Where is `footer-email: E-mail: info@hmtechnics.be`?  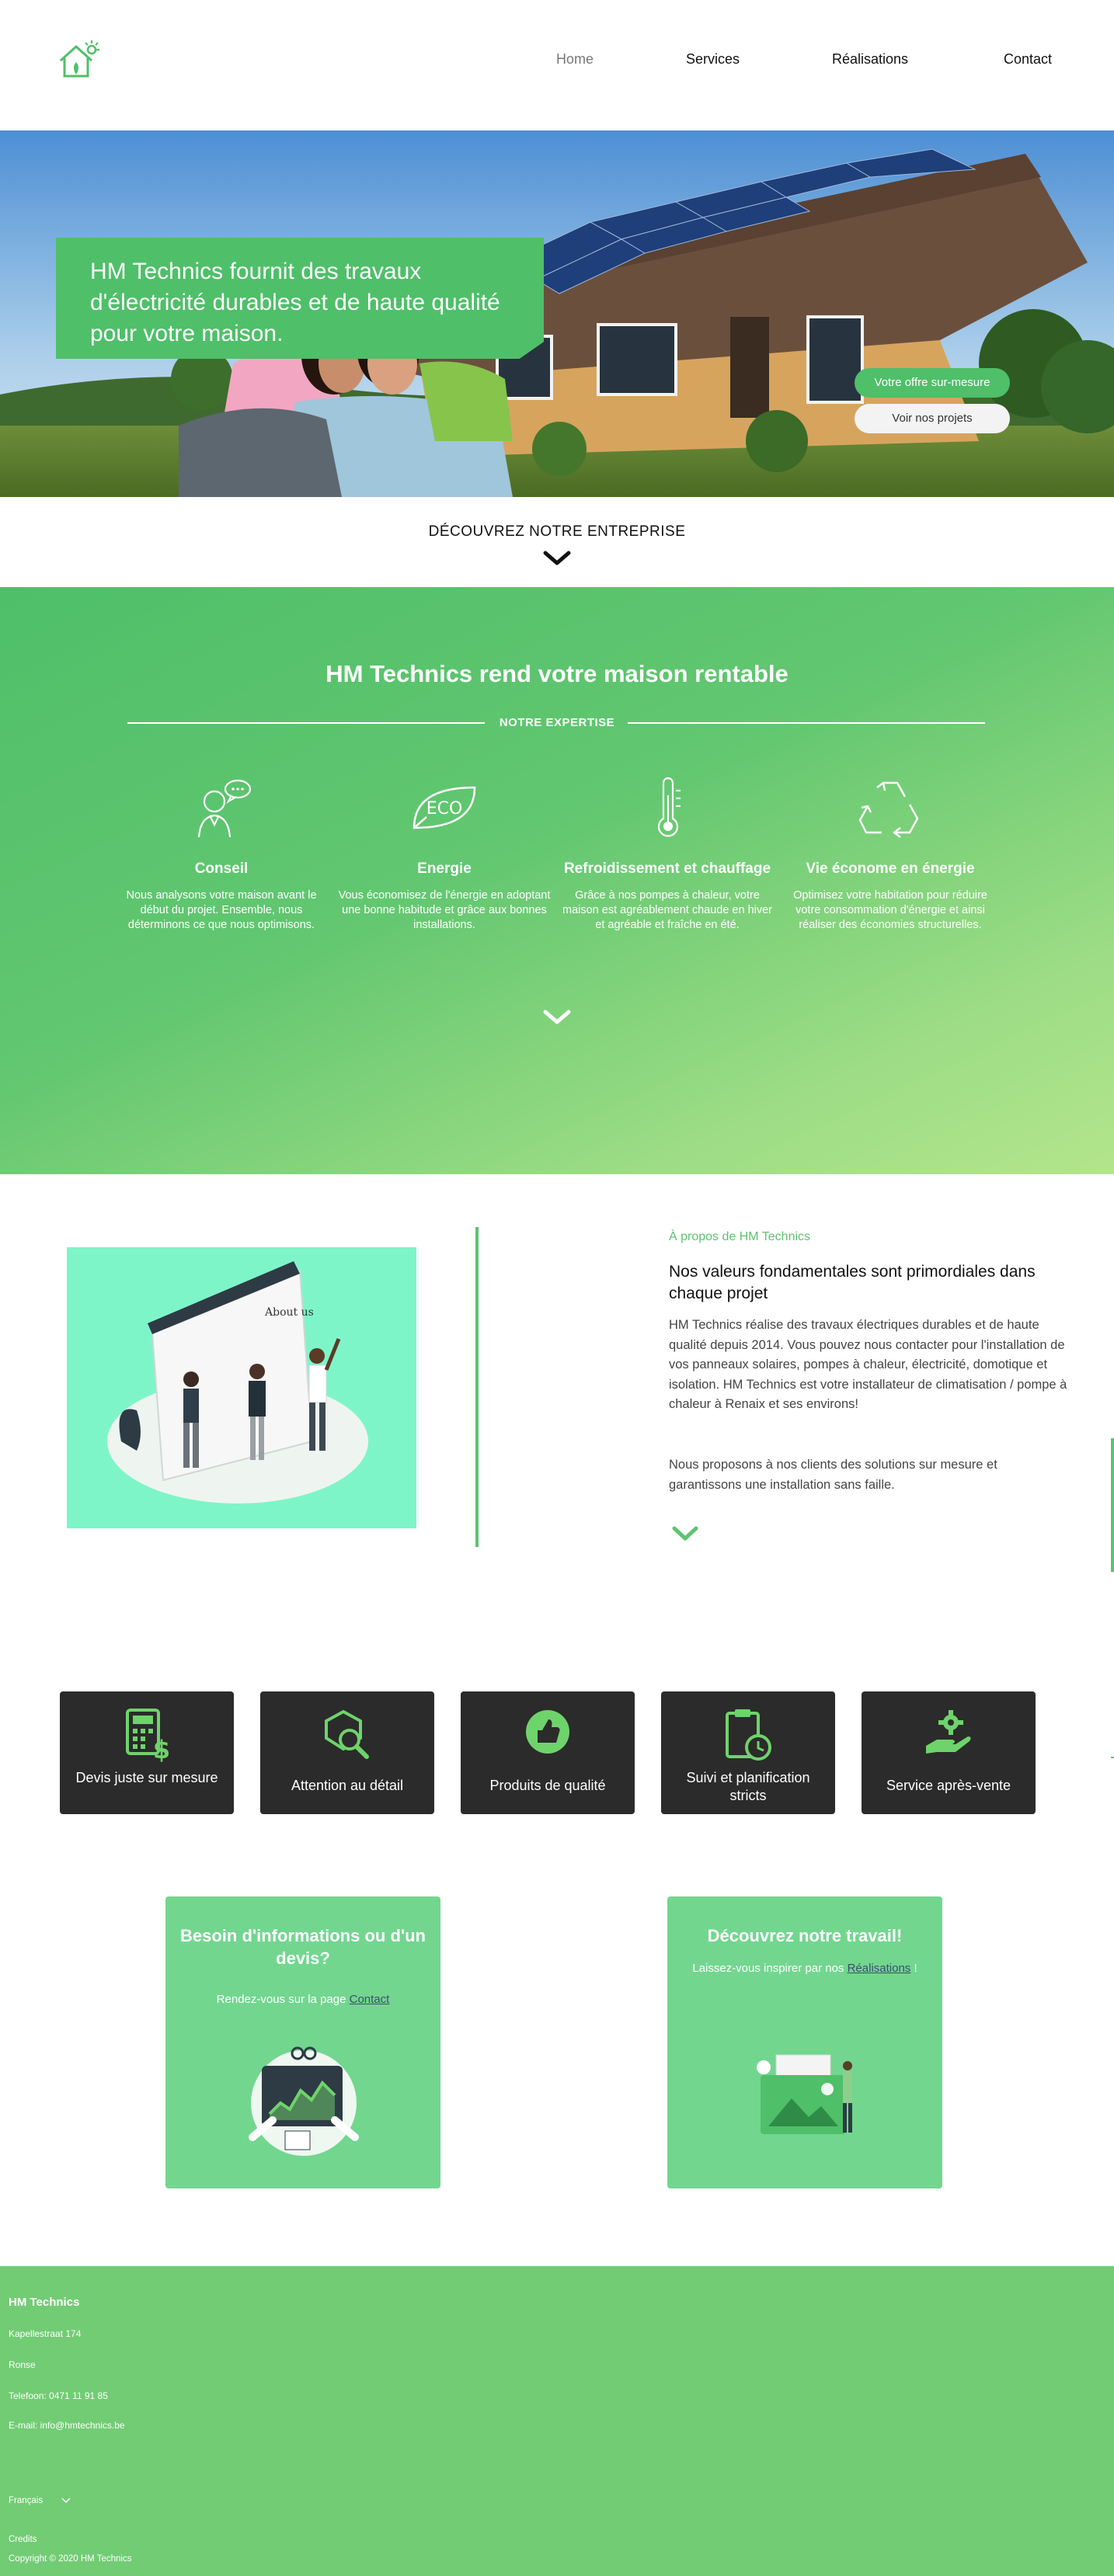
footer-email: E-mail: info@hmtechnics.be is located at coordinates (67, 2425).